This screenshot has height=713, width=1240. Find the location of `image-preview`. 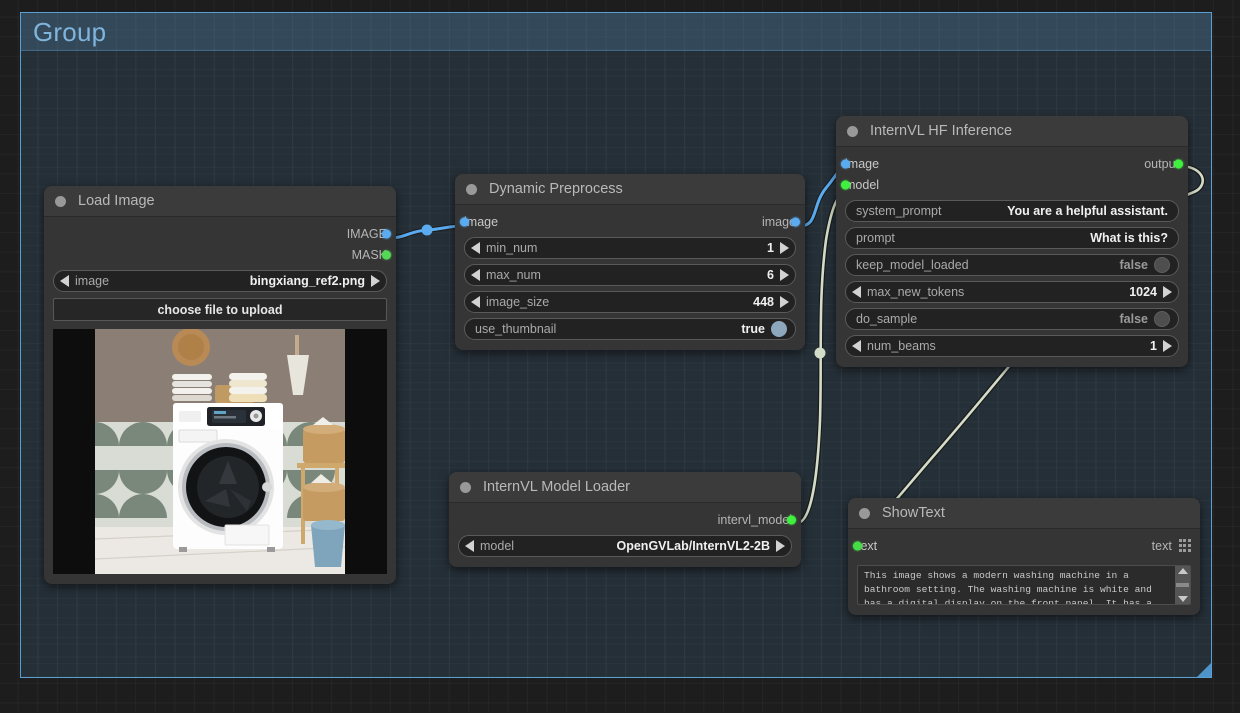

image-preview is located at coordinates (220, 451).